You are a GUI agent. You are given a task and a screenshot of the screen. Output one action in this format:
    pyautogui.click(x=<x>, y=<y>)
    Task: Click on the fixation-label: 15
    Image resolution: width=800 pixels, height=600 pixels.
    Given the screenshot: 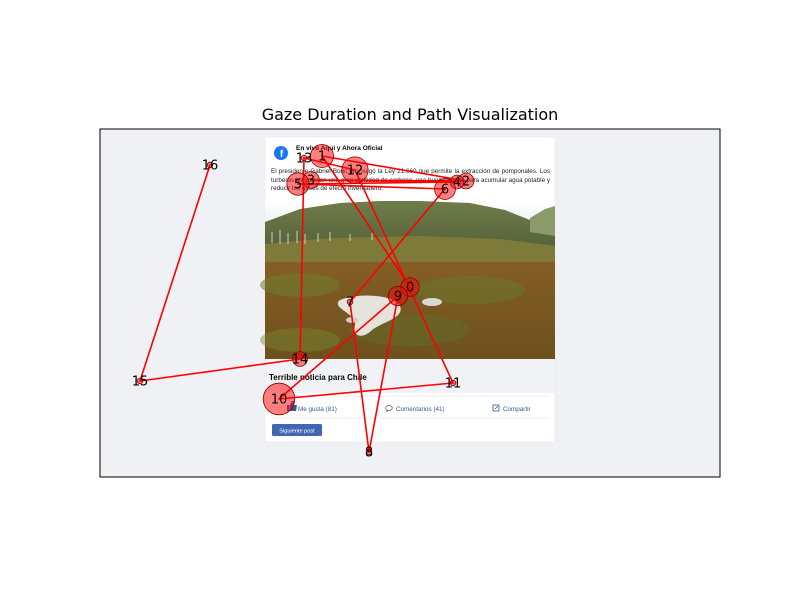 What is the action you would take?
    pyautogui.click(x=140, y=382)
    